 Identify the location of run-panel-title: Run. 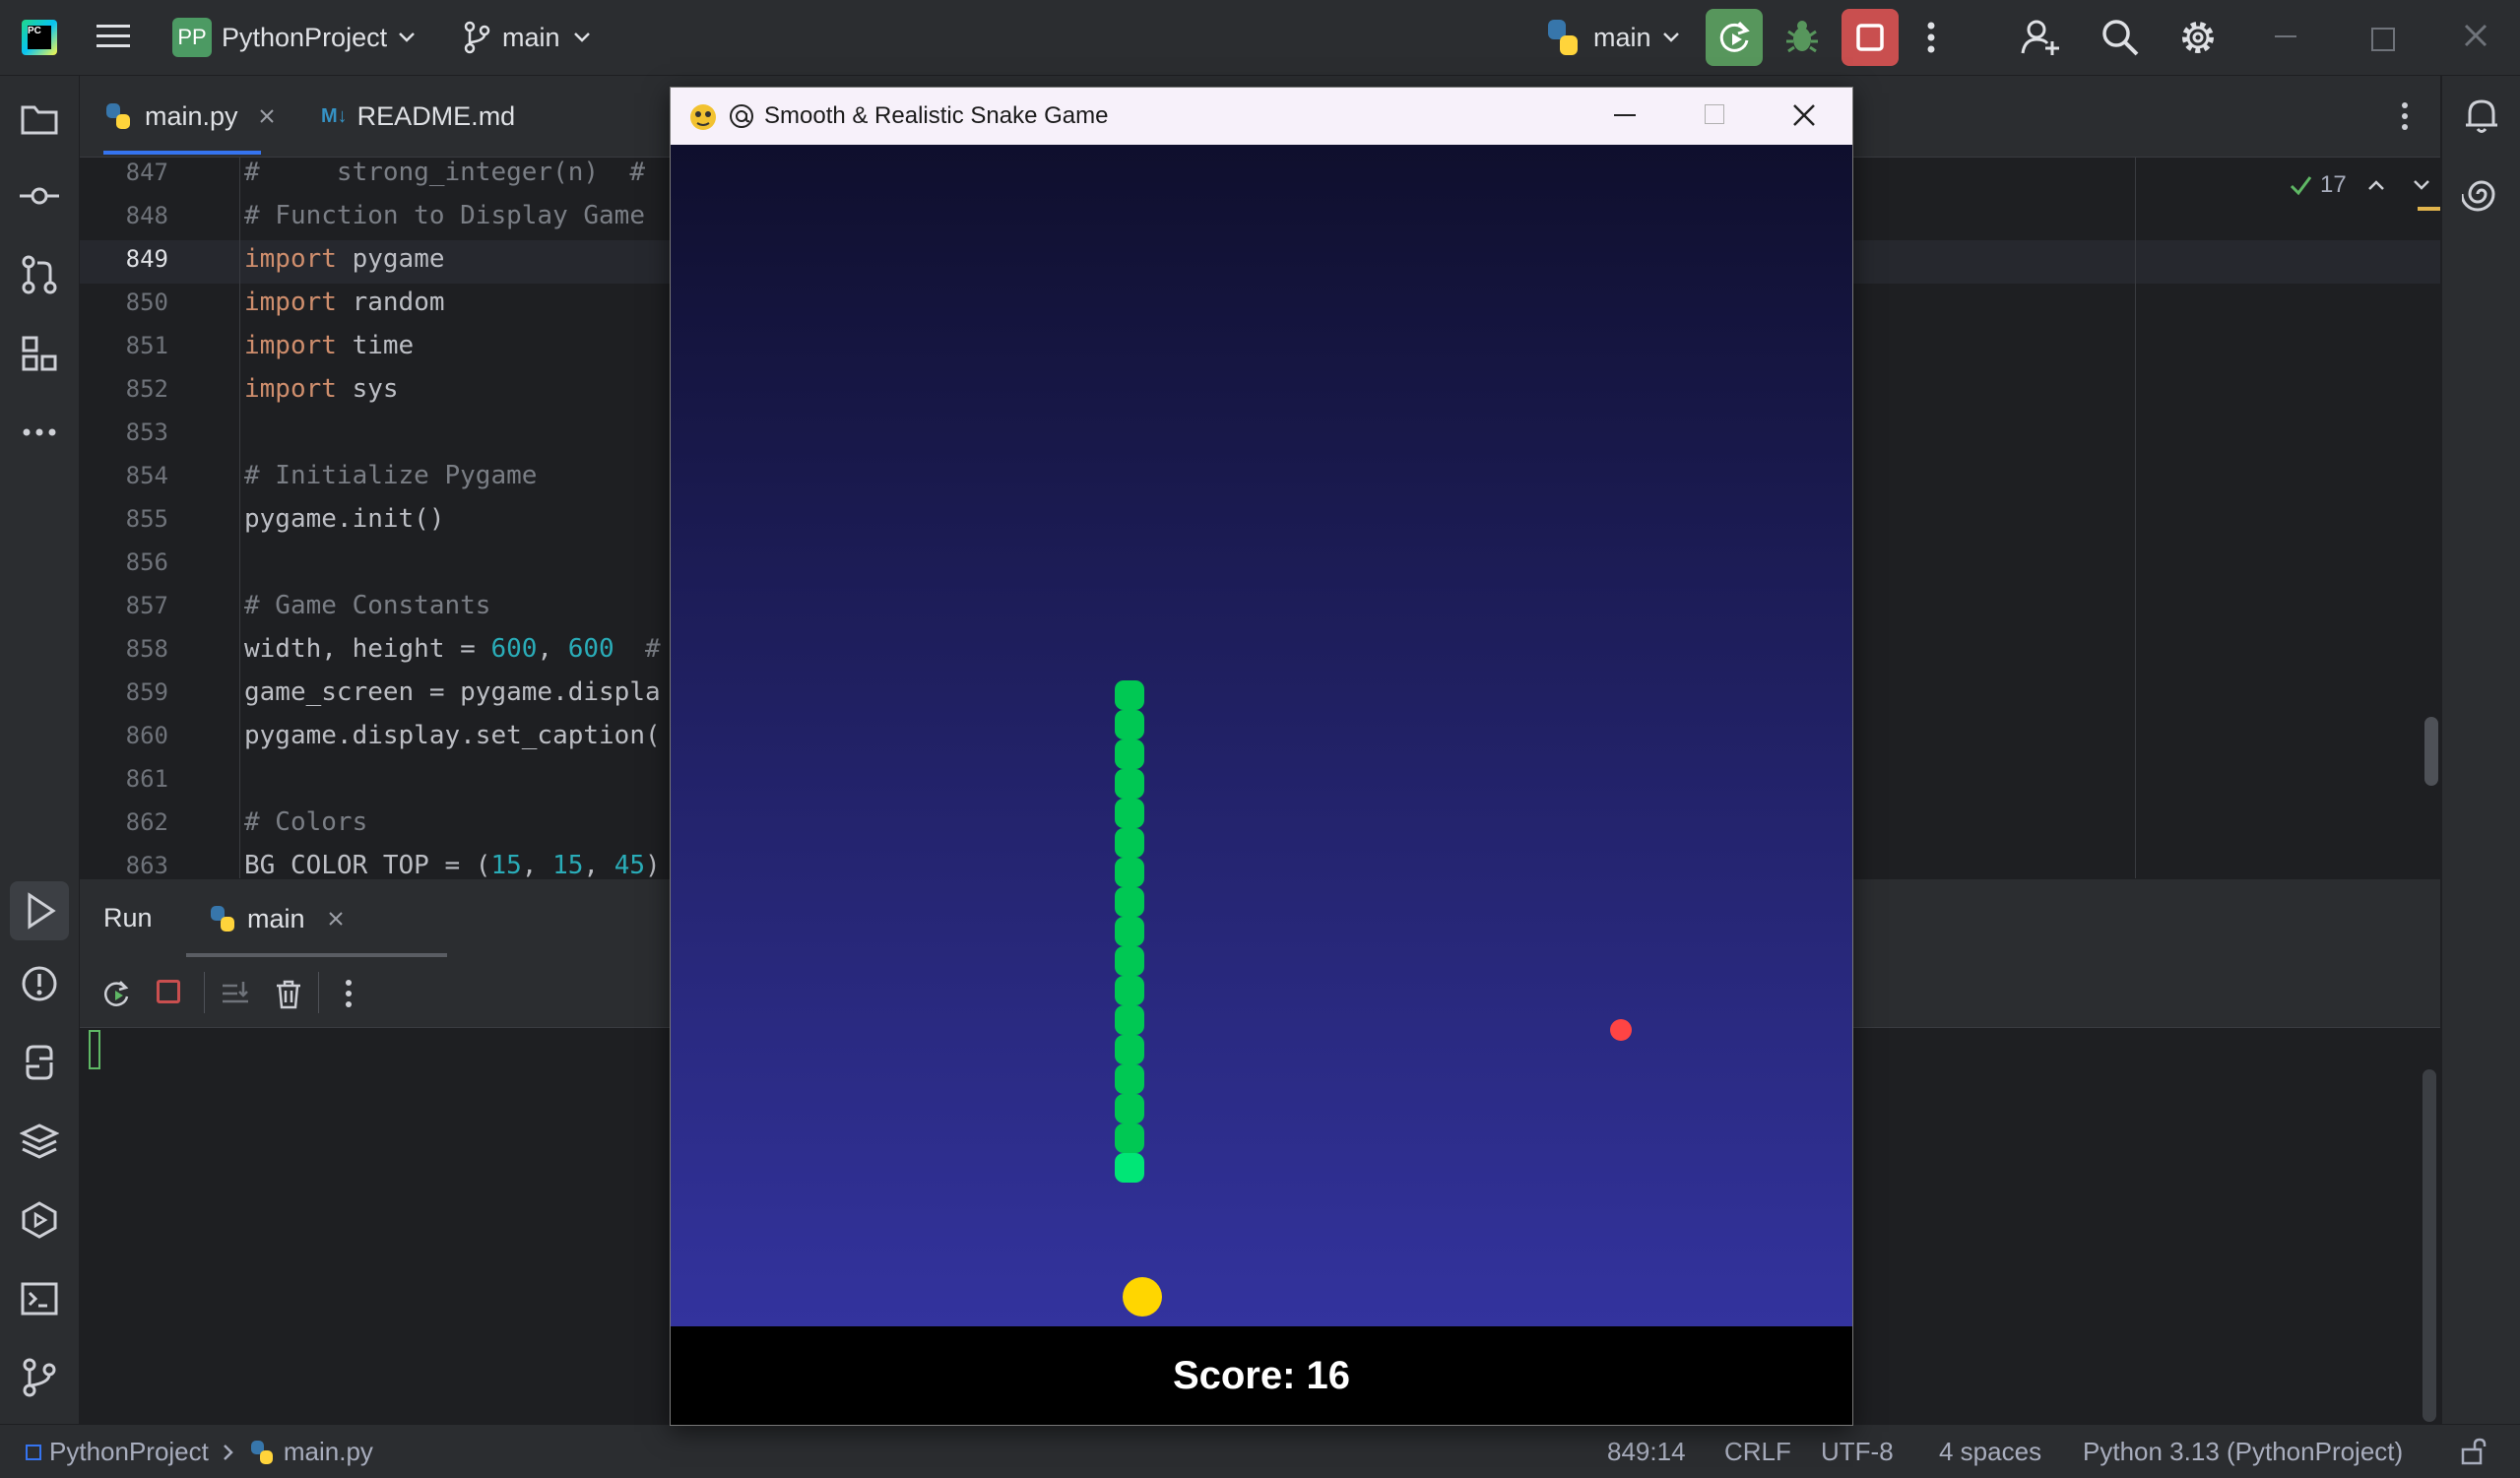
(128, 917).